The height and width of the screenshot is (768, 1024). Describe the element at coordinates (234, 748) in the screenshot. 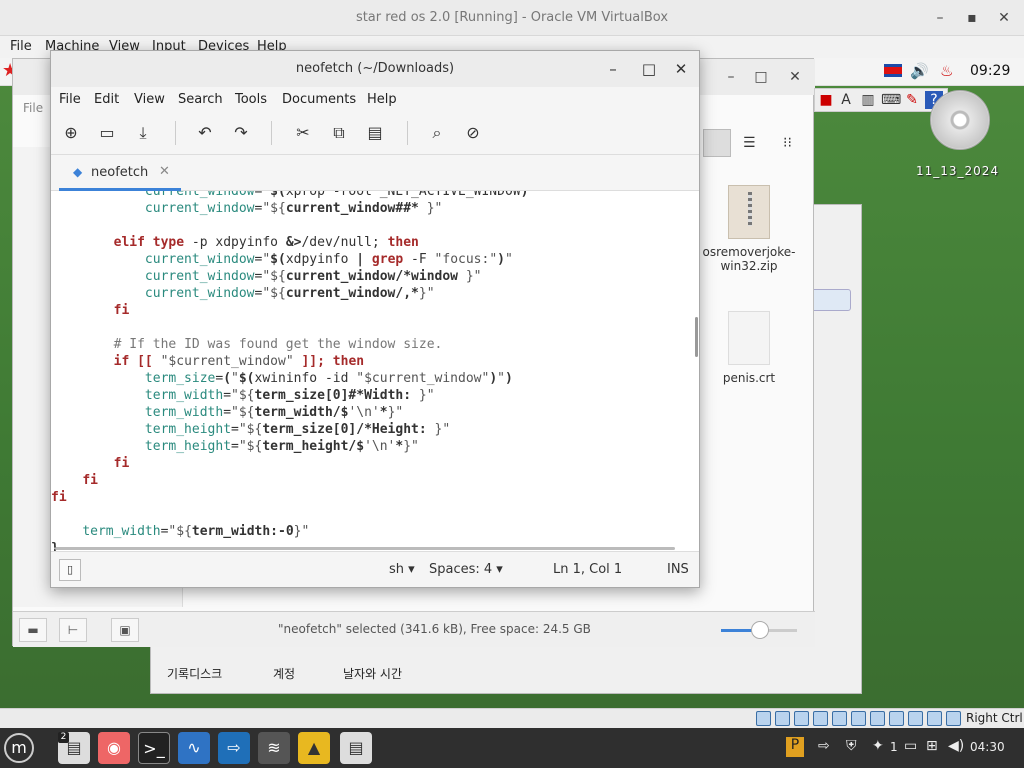

I see `transfer-app-icon: ⇨` at that location.